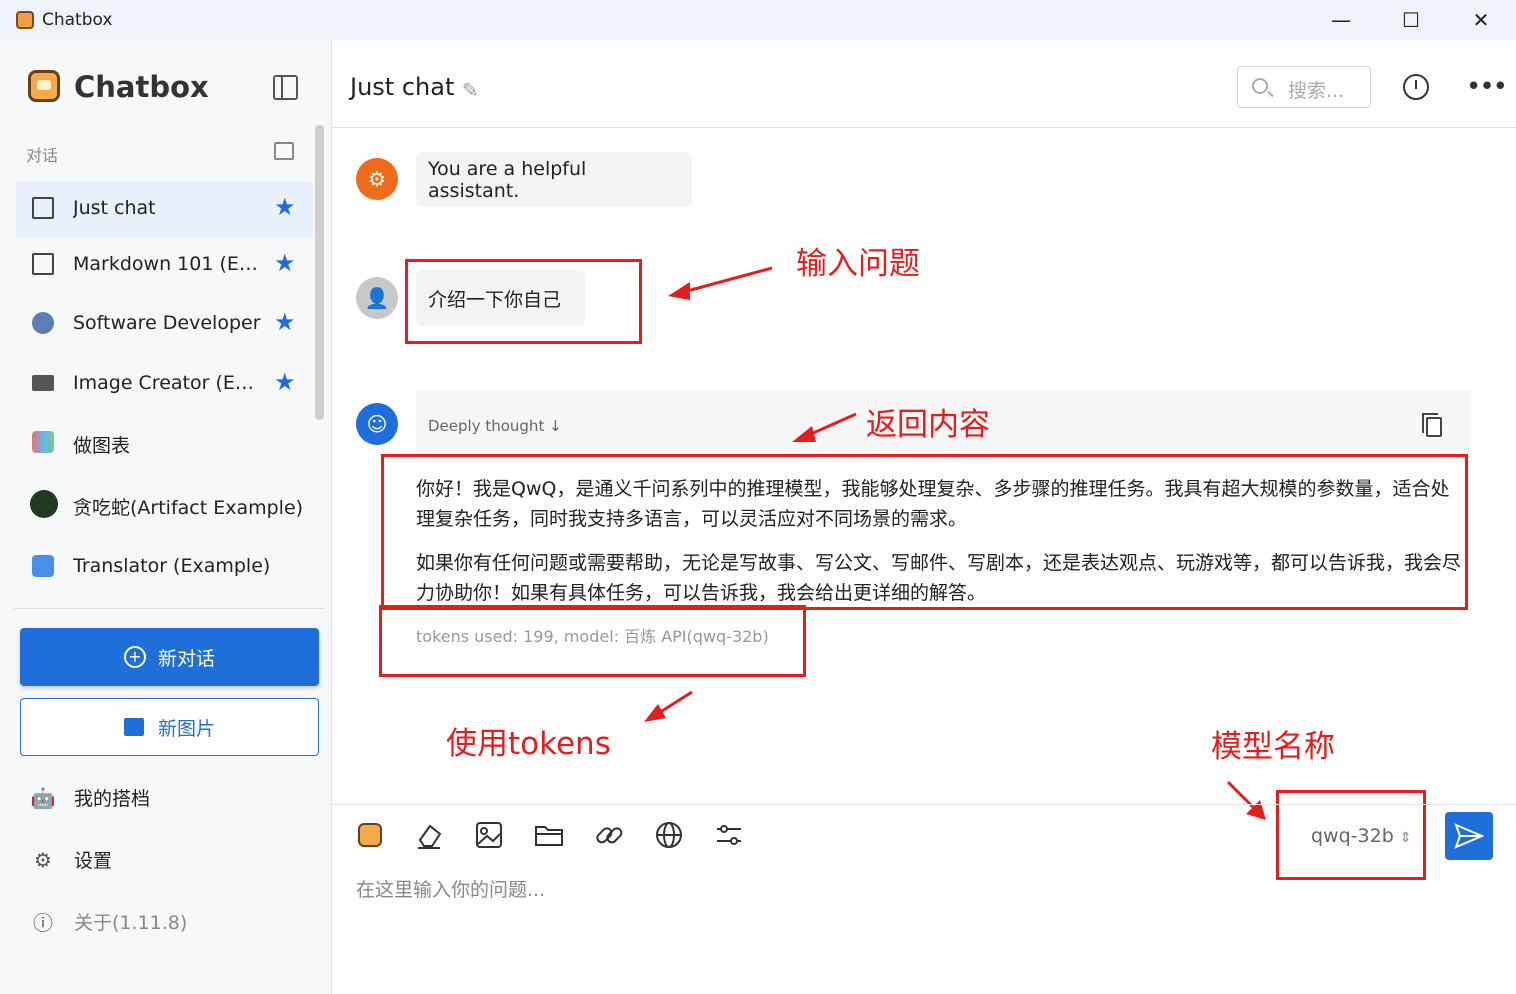 This screenshot has width=1516, height=994. Describe the element at coordinates (114, 208) in the screenshot. I see `conversation-label: Just chat` at that location.